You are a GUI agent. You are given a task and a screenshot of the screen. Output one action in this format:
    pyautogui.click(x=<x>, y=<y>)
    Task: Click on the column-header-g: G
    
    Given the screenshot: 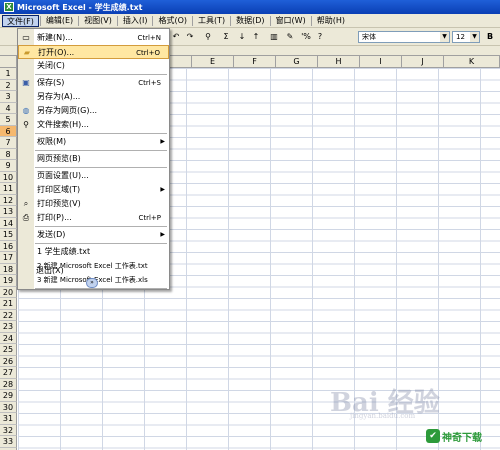 What is the action you would take?
    pyautogui.click(x=297, y=62)
    